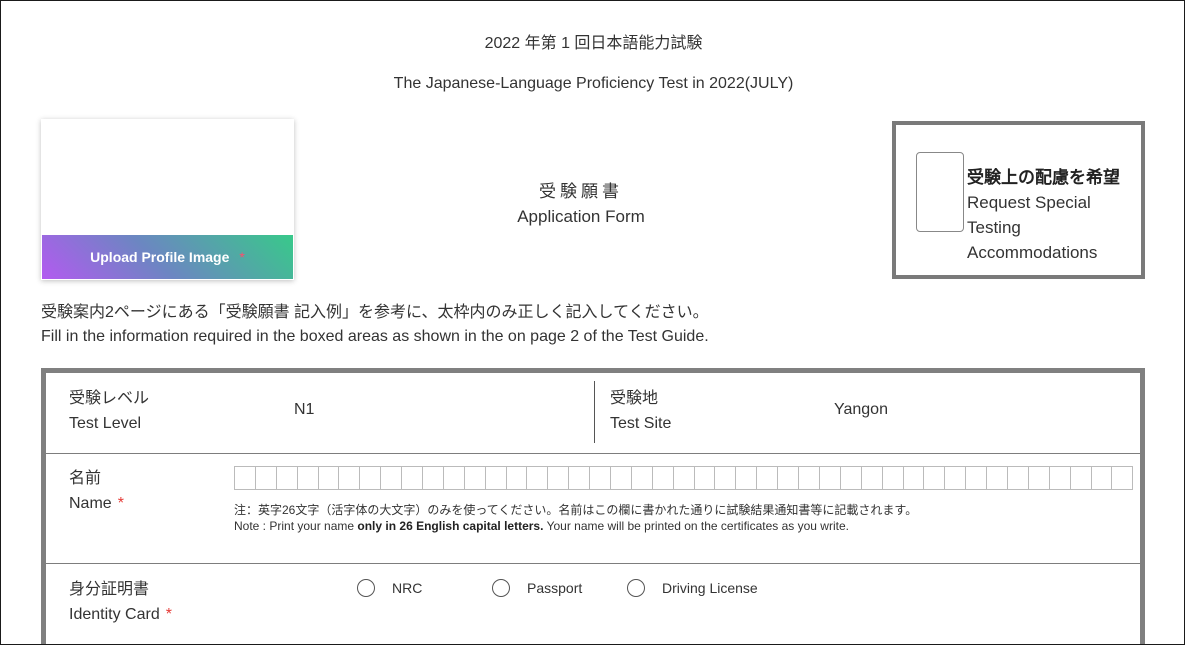  Describe the element at coordinates (109, 589) in the screenshot. I see `identity-label-jp: 身分証明書` at that location.